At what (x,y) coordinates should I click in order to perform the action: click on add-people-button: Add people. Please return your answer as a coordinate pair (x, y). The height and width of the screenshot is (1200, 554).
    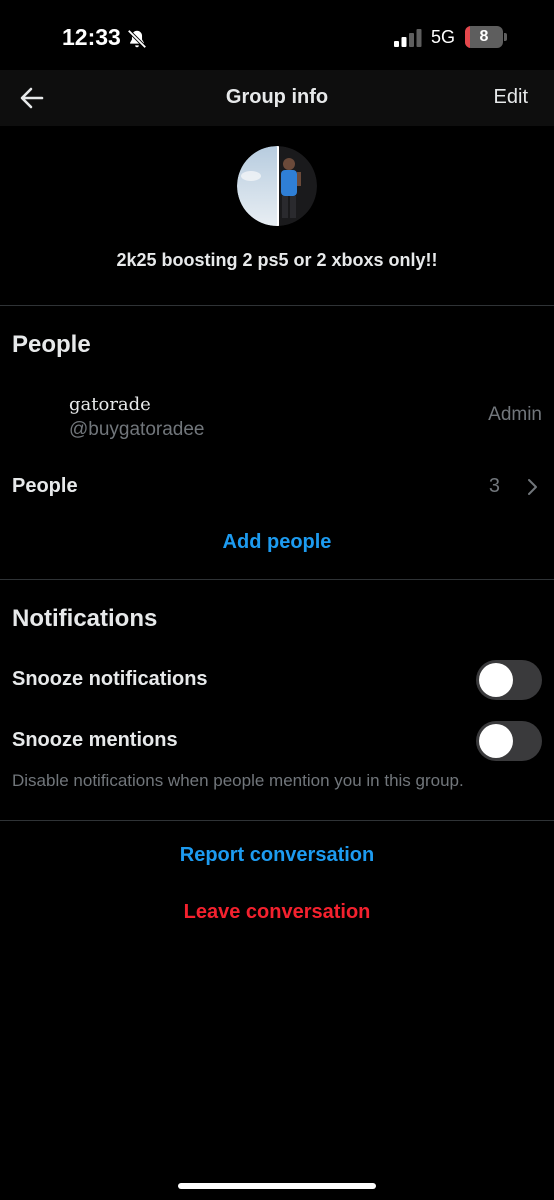
    Looking at the image, I should click on (277, 542).